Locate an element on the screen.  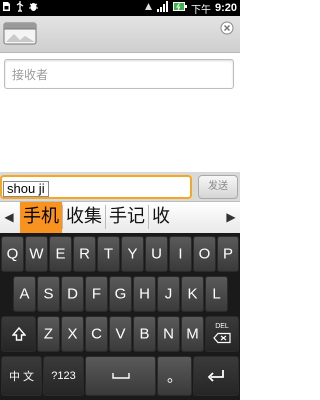
clock-ampm: 下午 is located at coordinates (200, 10).